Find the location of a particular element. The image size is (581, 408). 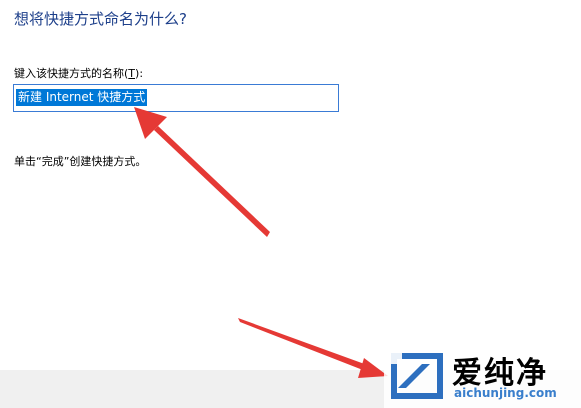

watermark-logo-icon is located at coordinates (415, 374).